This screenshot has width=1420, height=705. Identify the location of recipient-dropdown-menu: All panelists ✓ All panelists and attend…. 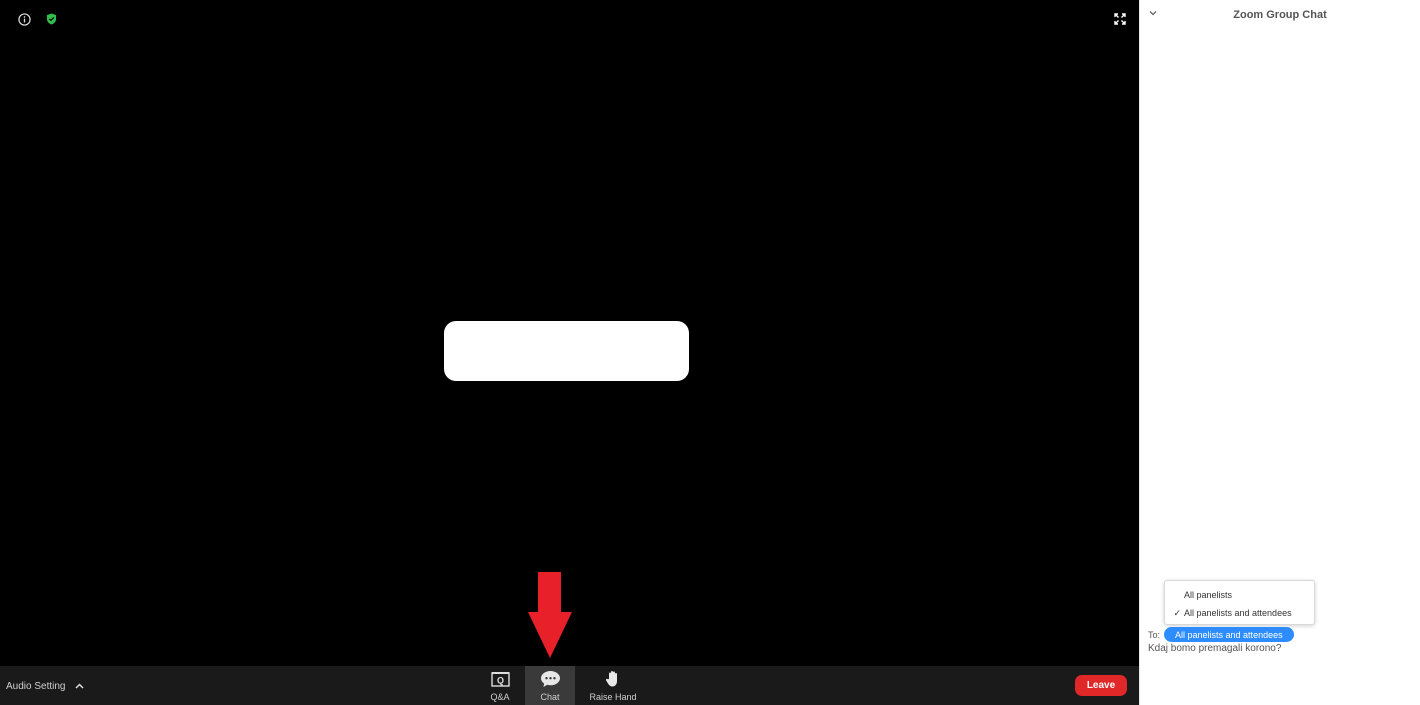
(1239, 602).